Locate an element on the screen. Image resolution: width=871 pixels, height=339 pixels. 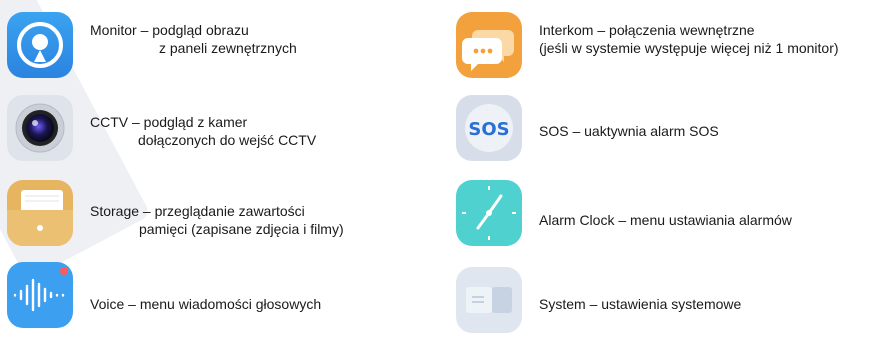
monitor-icon is located at coordinates (40, 45).